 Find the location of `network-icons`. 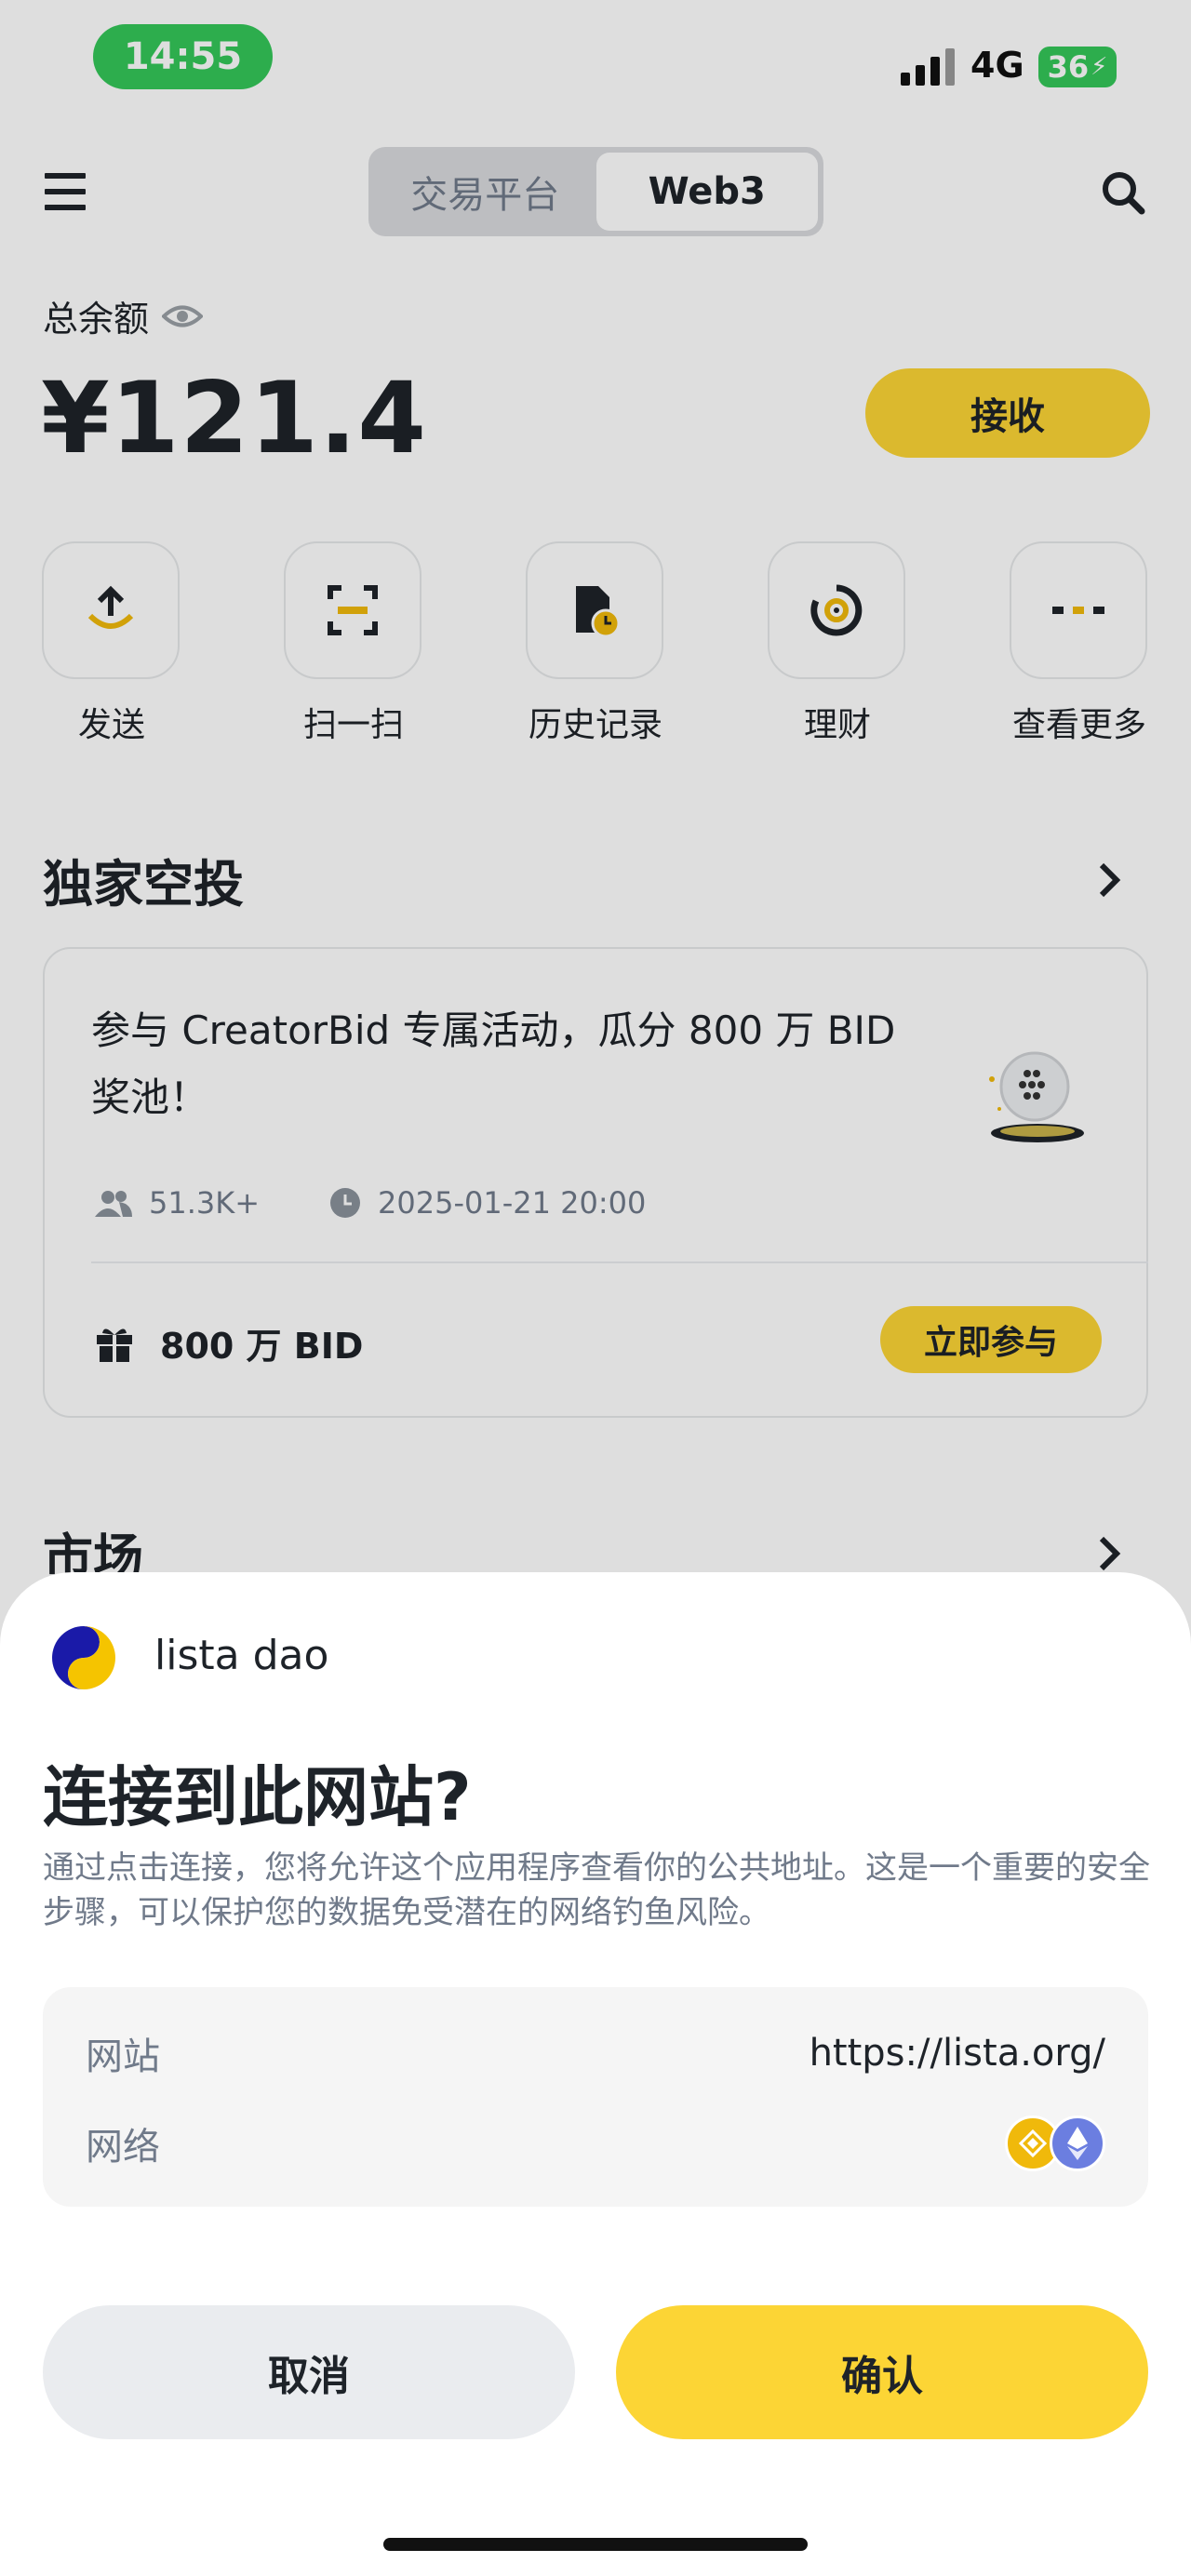

network-icons is located at coordinates (1055, 2143).